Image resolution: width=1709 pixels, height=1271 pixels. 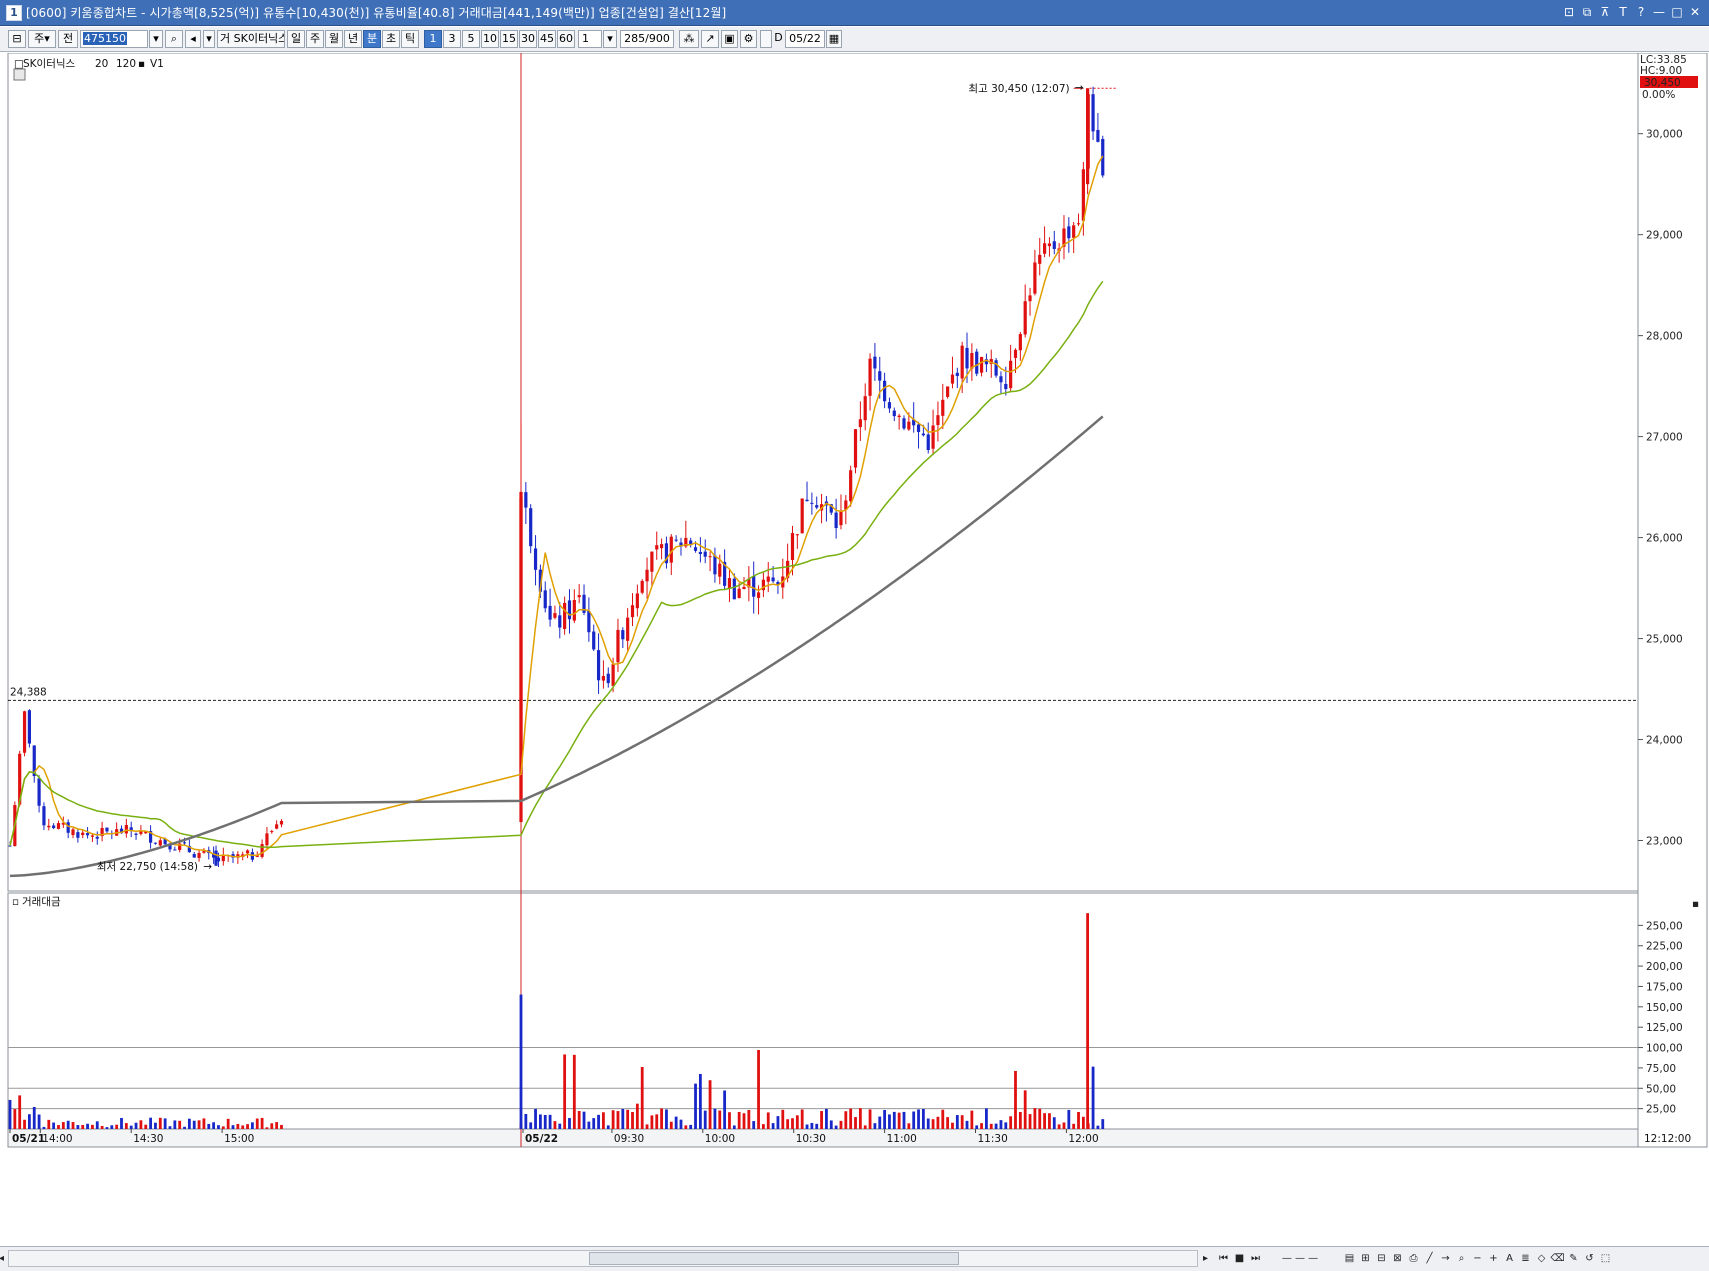 What do you see at coordinates (114, 39) in the screenshot?
I see `stock-code-input: 475150` at bounding box center [114, 39].